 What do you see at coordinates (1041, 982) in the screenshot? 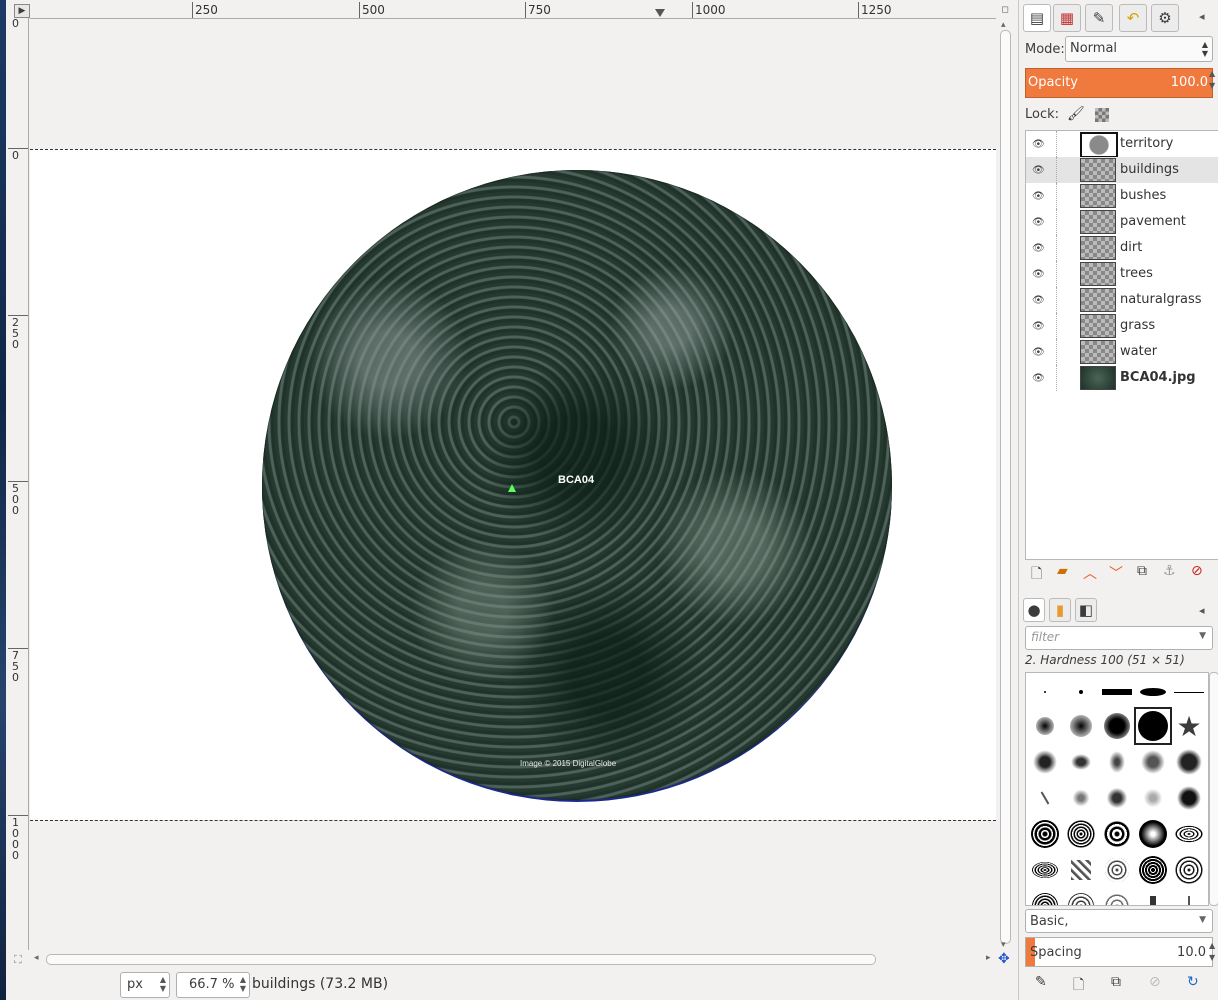
I see `edit-brush-icon: ✎` at bounding box center [1041, 982].